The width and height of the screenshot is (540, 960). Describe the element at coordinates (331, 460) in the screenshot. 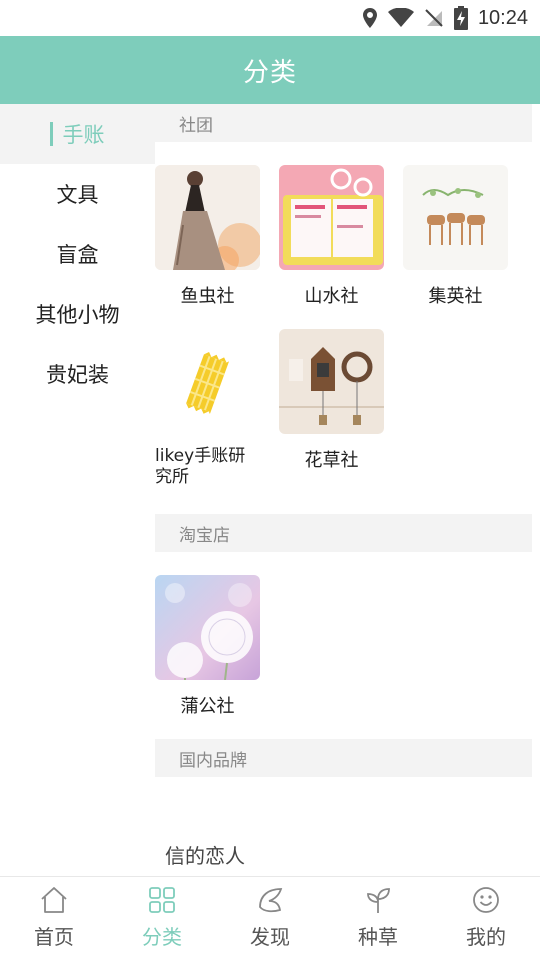

I see `club-name: 花草社` at that location.